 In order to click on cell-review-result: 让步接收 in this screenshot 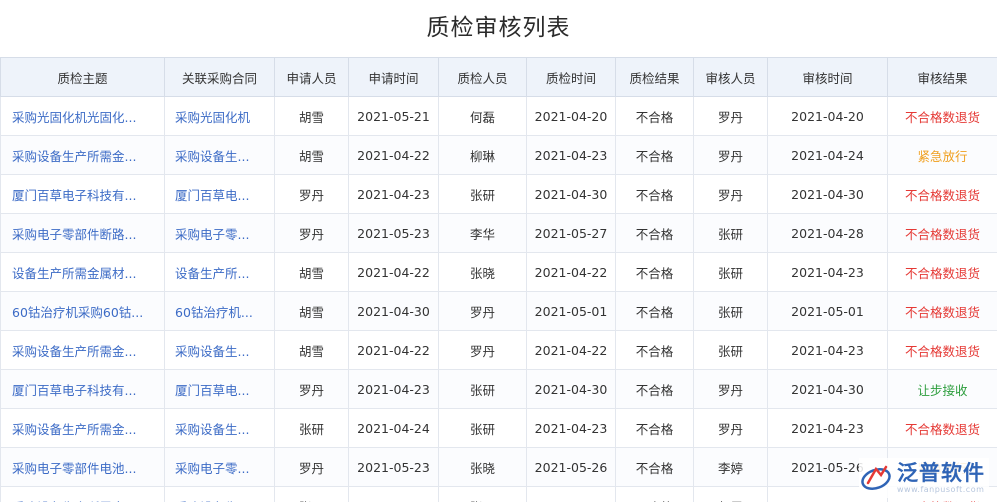, I will do `click(942, 389)`.